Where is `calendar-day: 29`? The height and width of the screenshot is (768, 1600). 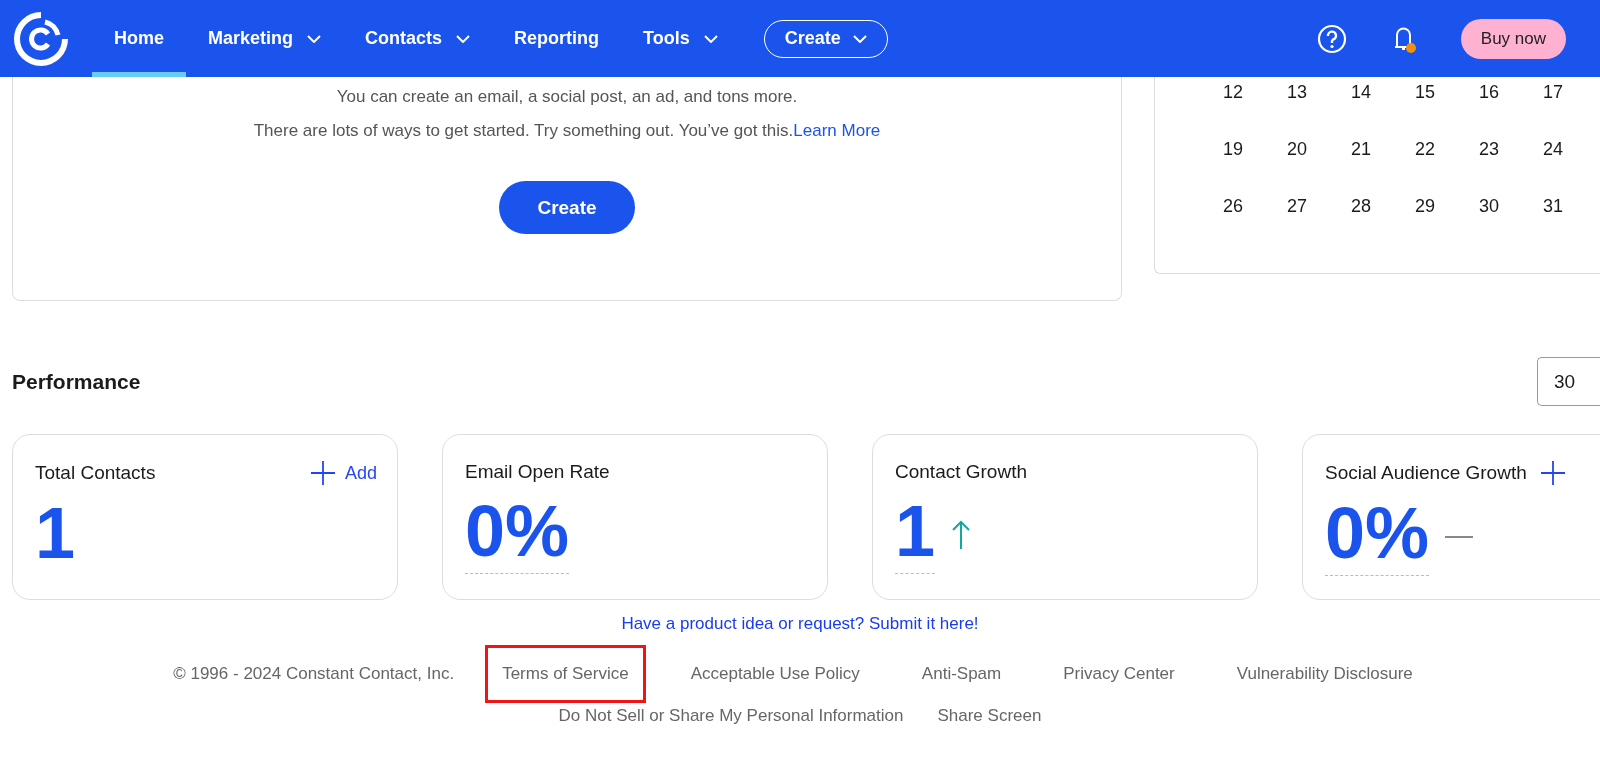
calendar-day: 29 is located at coordinates (1425, 206).